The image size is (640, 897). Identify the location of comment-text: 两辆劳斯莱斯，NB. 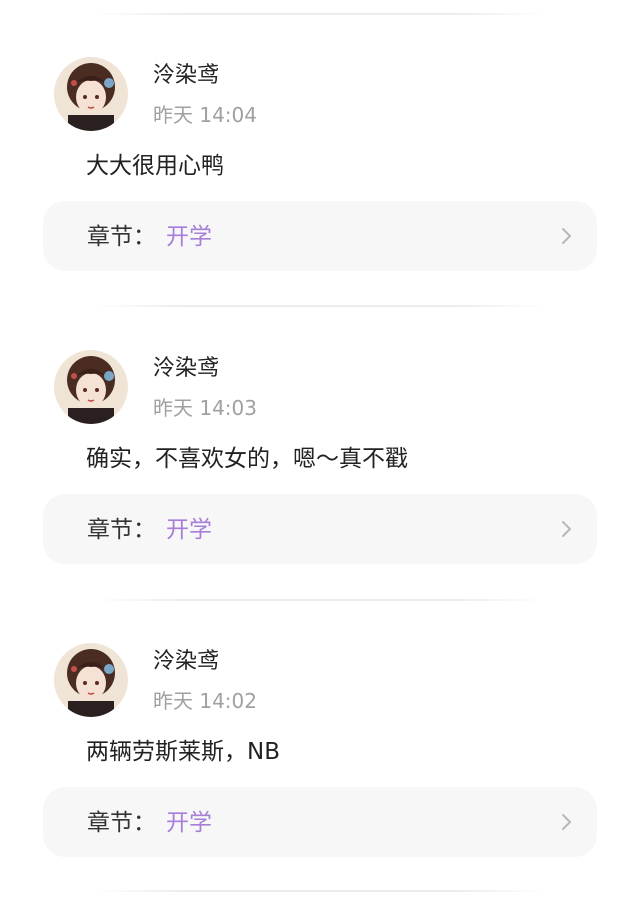
(183, 752).